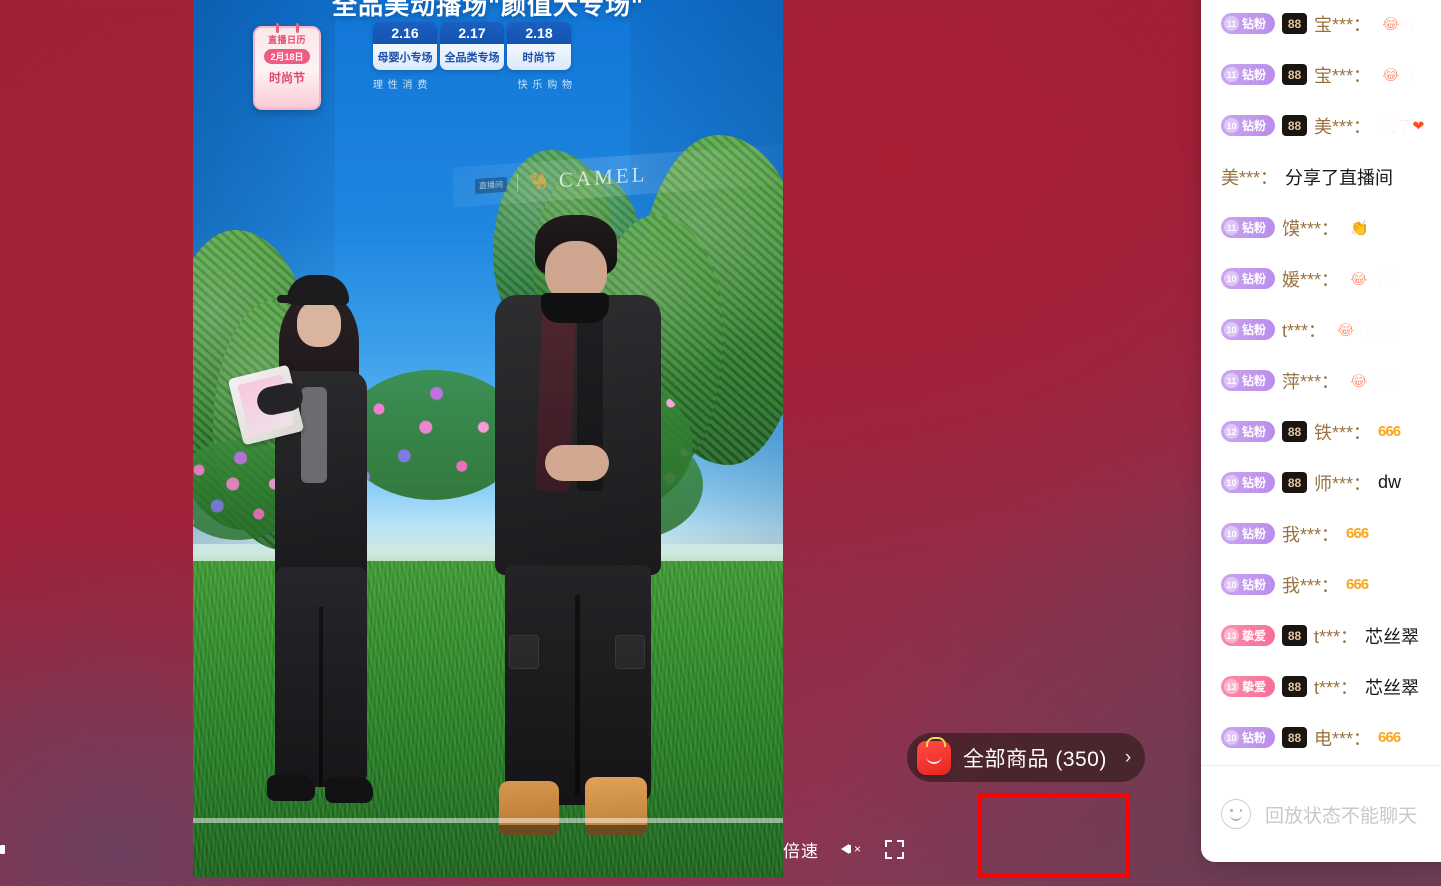  What do you see at coordinates (401, 85) in the screenshot?
I see `slogan-left: 理 性 消 费` at bounding box center [401, 85].